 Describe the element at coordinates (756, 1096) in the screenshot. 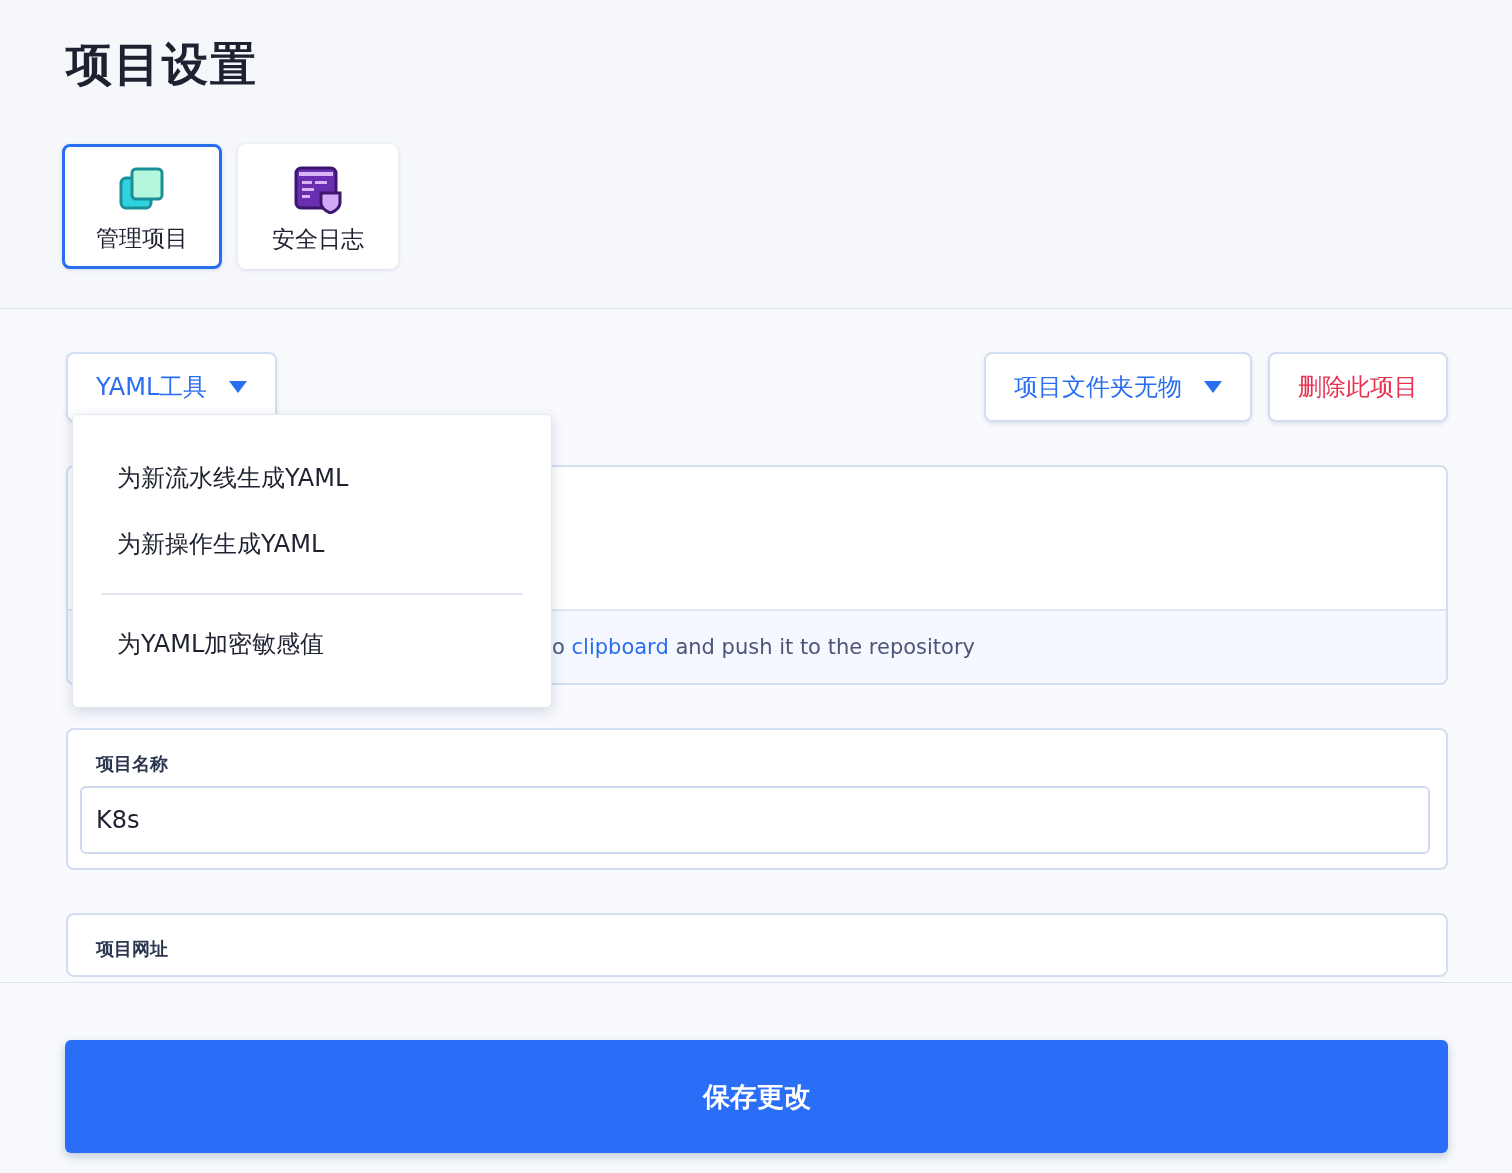

I see `save-button: 保存更改` at that location.